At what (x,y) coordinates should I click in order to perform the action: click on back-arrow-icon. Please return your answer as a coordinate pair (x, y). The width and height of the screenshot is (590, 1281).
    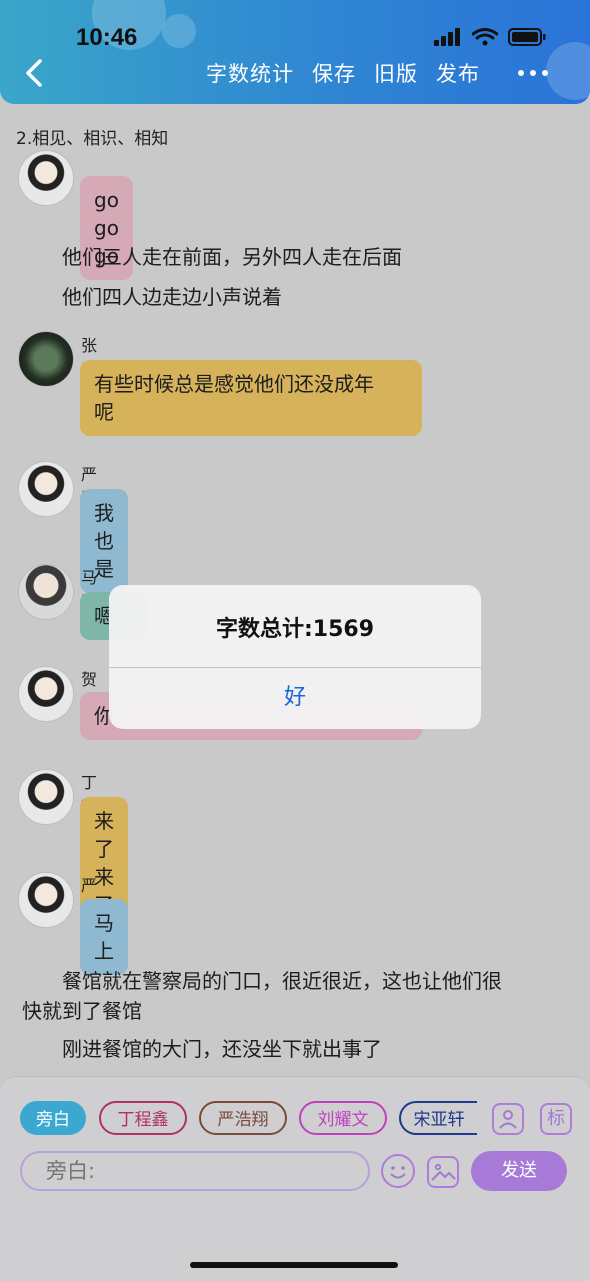
    Looking at the image, I should click on (37, 73).